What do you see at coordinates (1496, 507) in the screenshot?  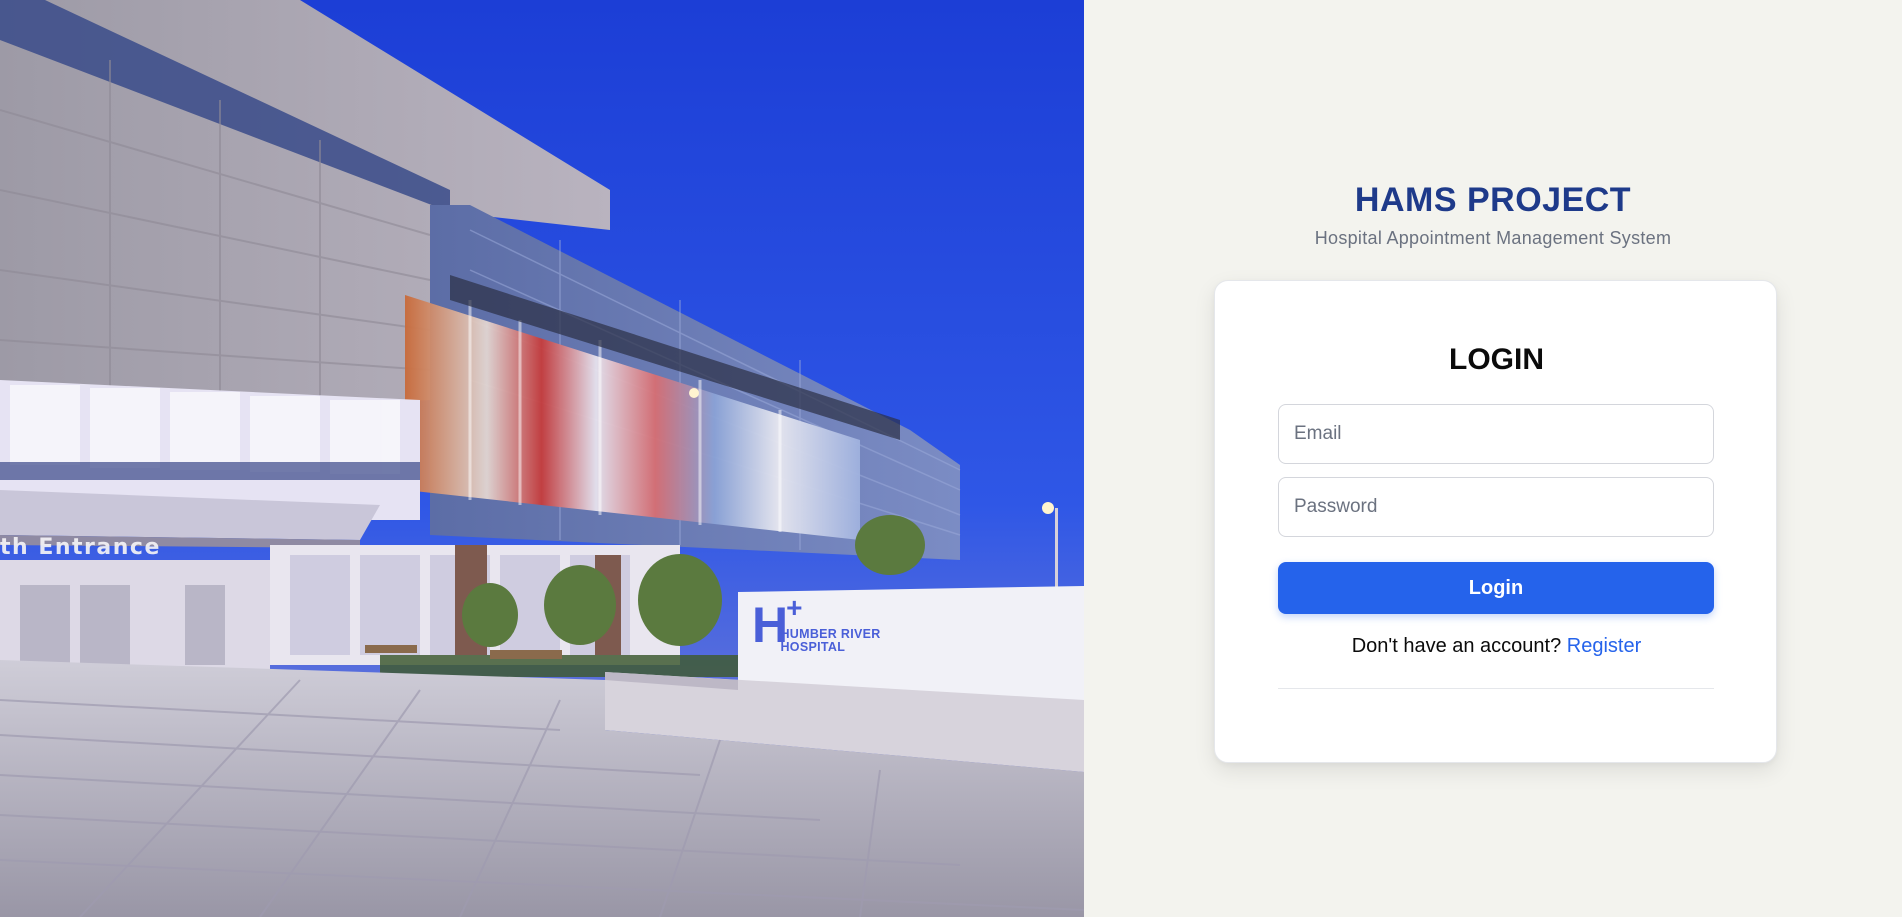 I see `password-field` at bounding box center [1496, 507].